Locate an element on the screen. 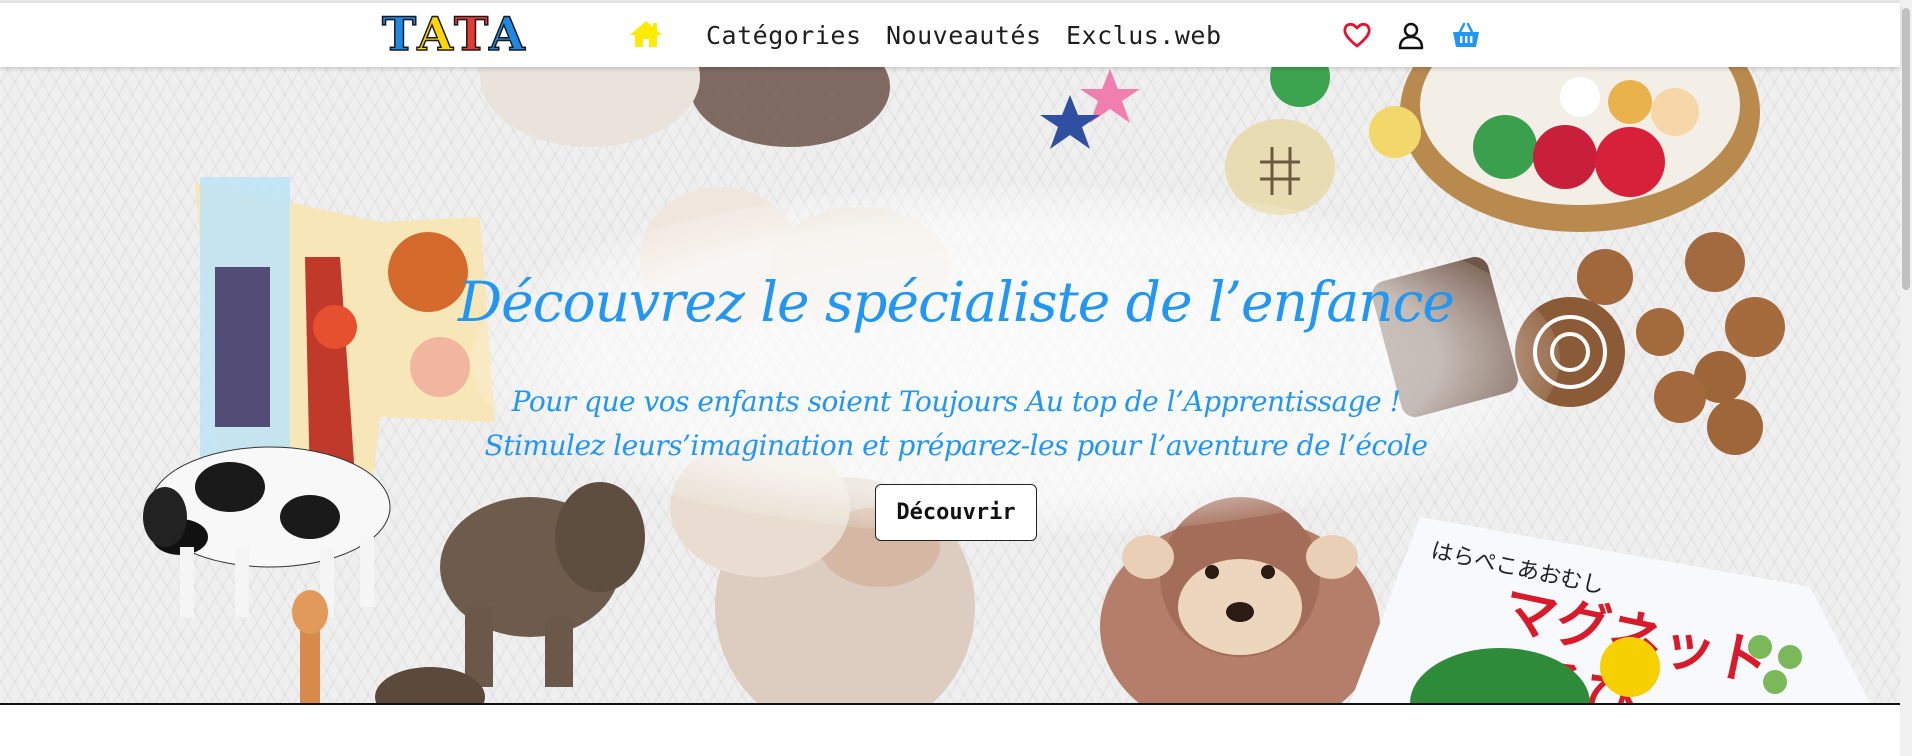 Image resolution: width=1912 pixels, height=756 pixels. hero-title: Découvrez le spécialiste de l’enfance is located at coordinates (956, 302).